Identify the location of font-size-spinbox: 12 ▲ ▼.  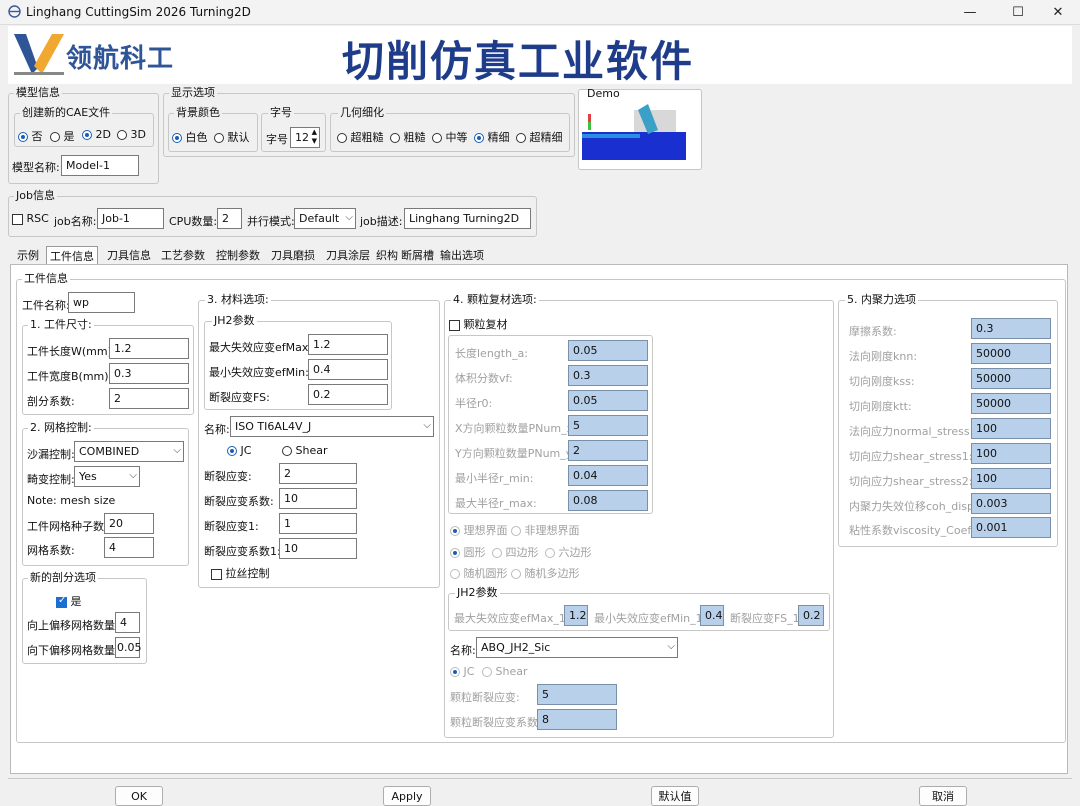
(305, 137).